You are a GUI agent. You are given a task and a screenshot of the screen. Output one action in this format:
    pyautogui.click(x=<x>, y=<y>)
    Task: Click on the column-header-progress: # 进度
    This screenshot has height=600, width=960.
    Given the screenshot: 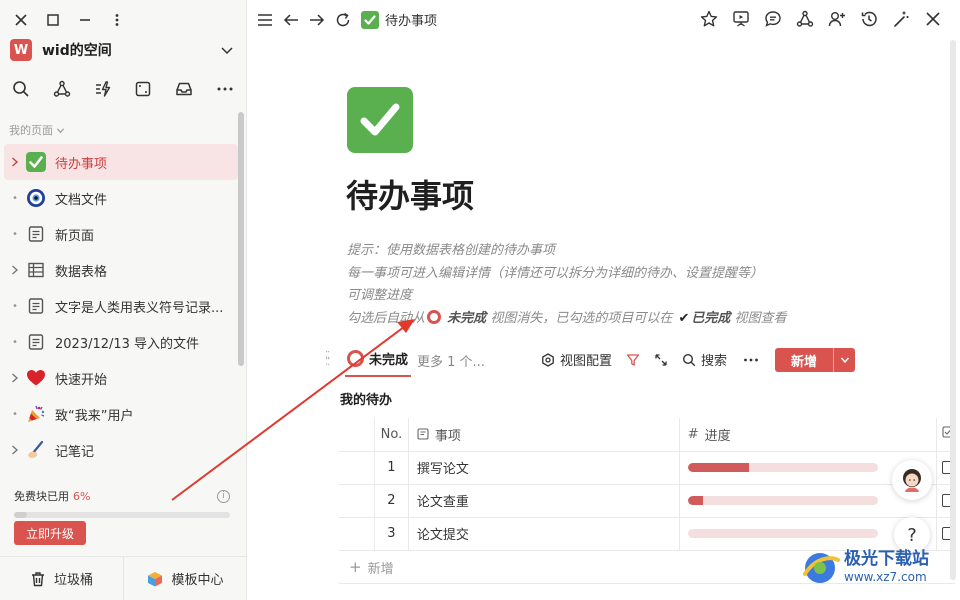 What is the action you would take?
    pyautogui.click(x=807, y=435)
    